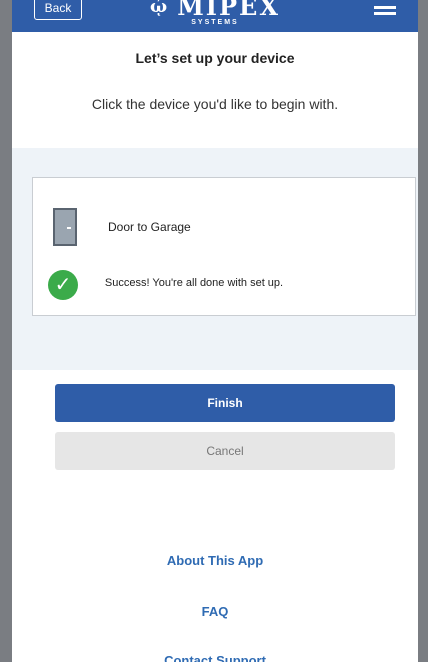 The width and height of the screenshot is (428, 662). I want to click on page-title: Let’s set up your device, so click(215, 58).